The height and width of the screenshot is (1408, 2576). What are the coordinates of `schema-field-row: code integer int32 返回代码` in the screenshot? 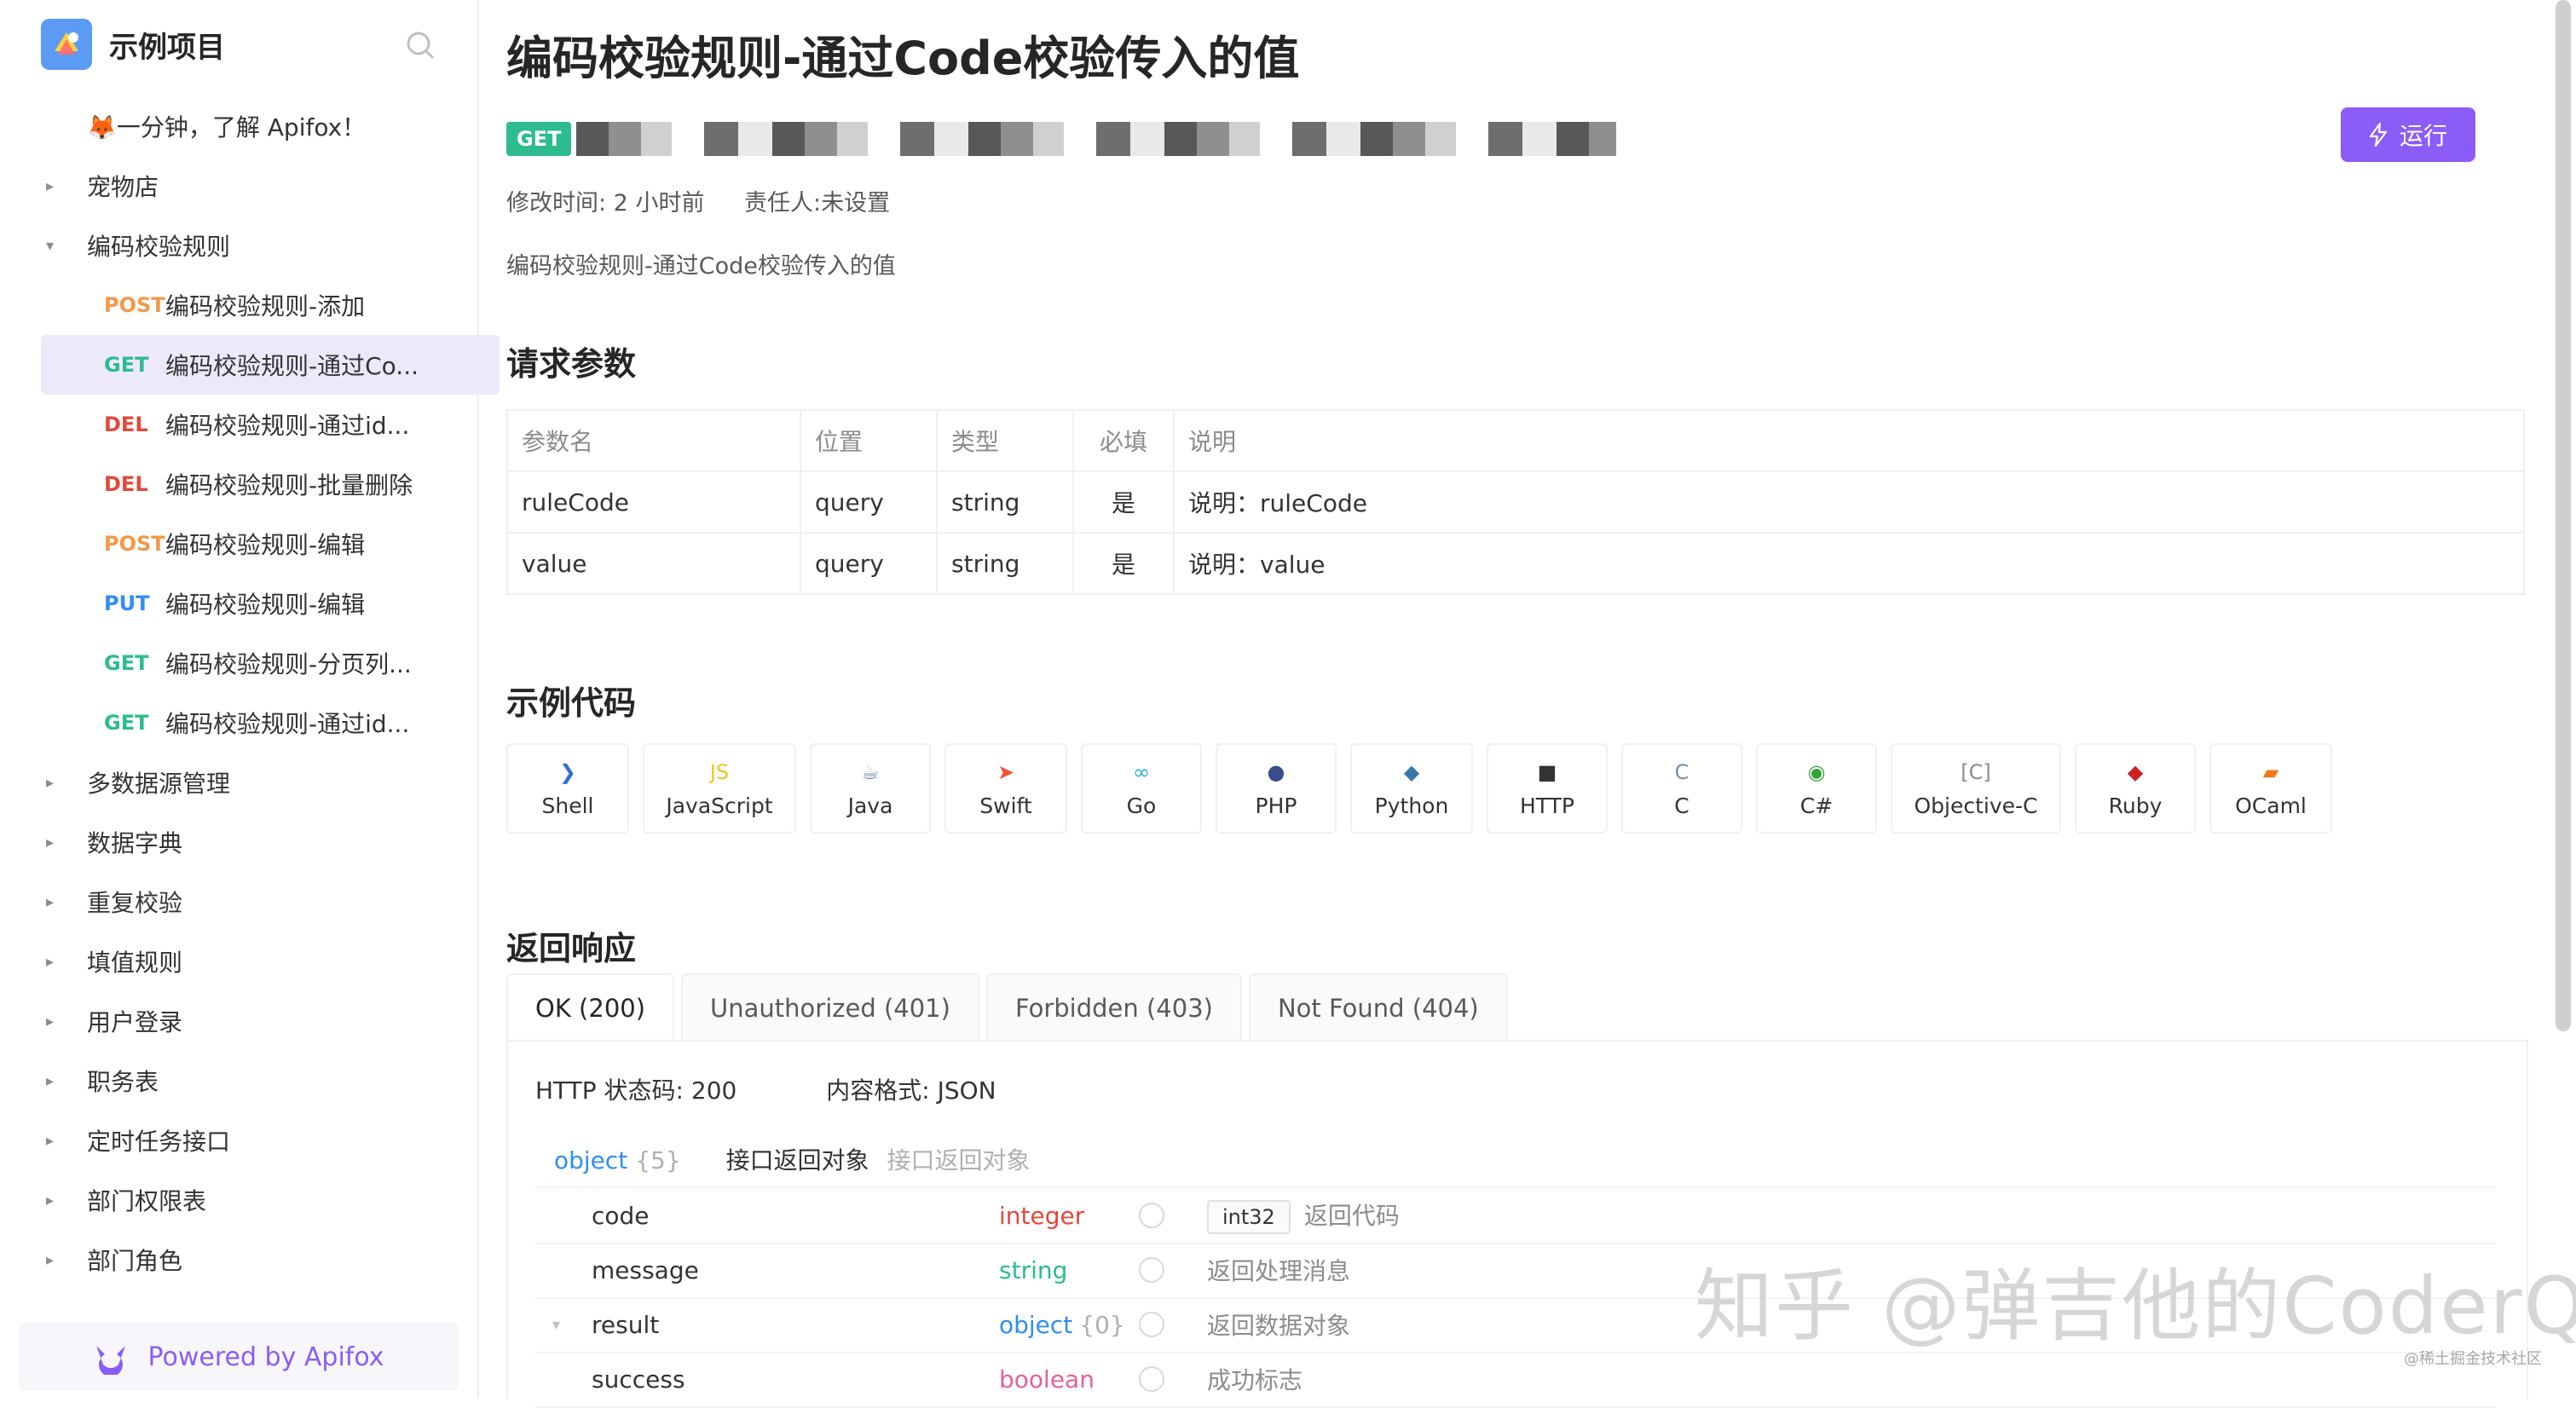 It's located at (1515, 1216).